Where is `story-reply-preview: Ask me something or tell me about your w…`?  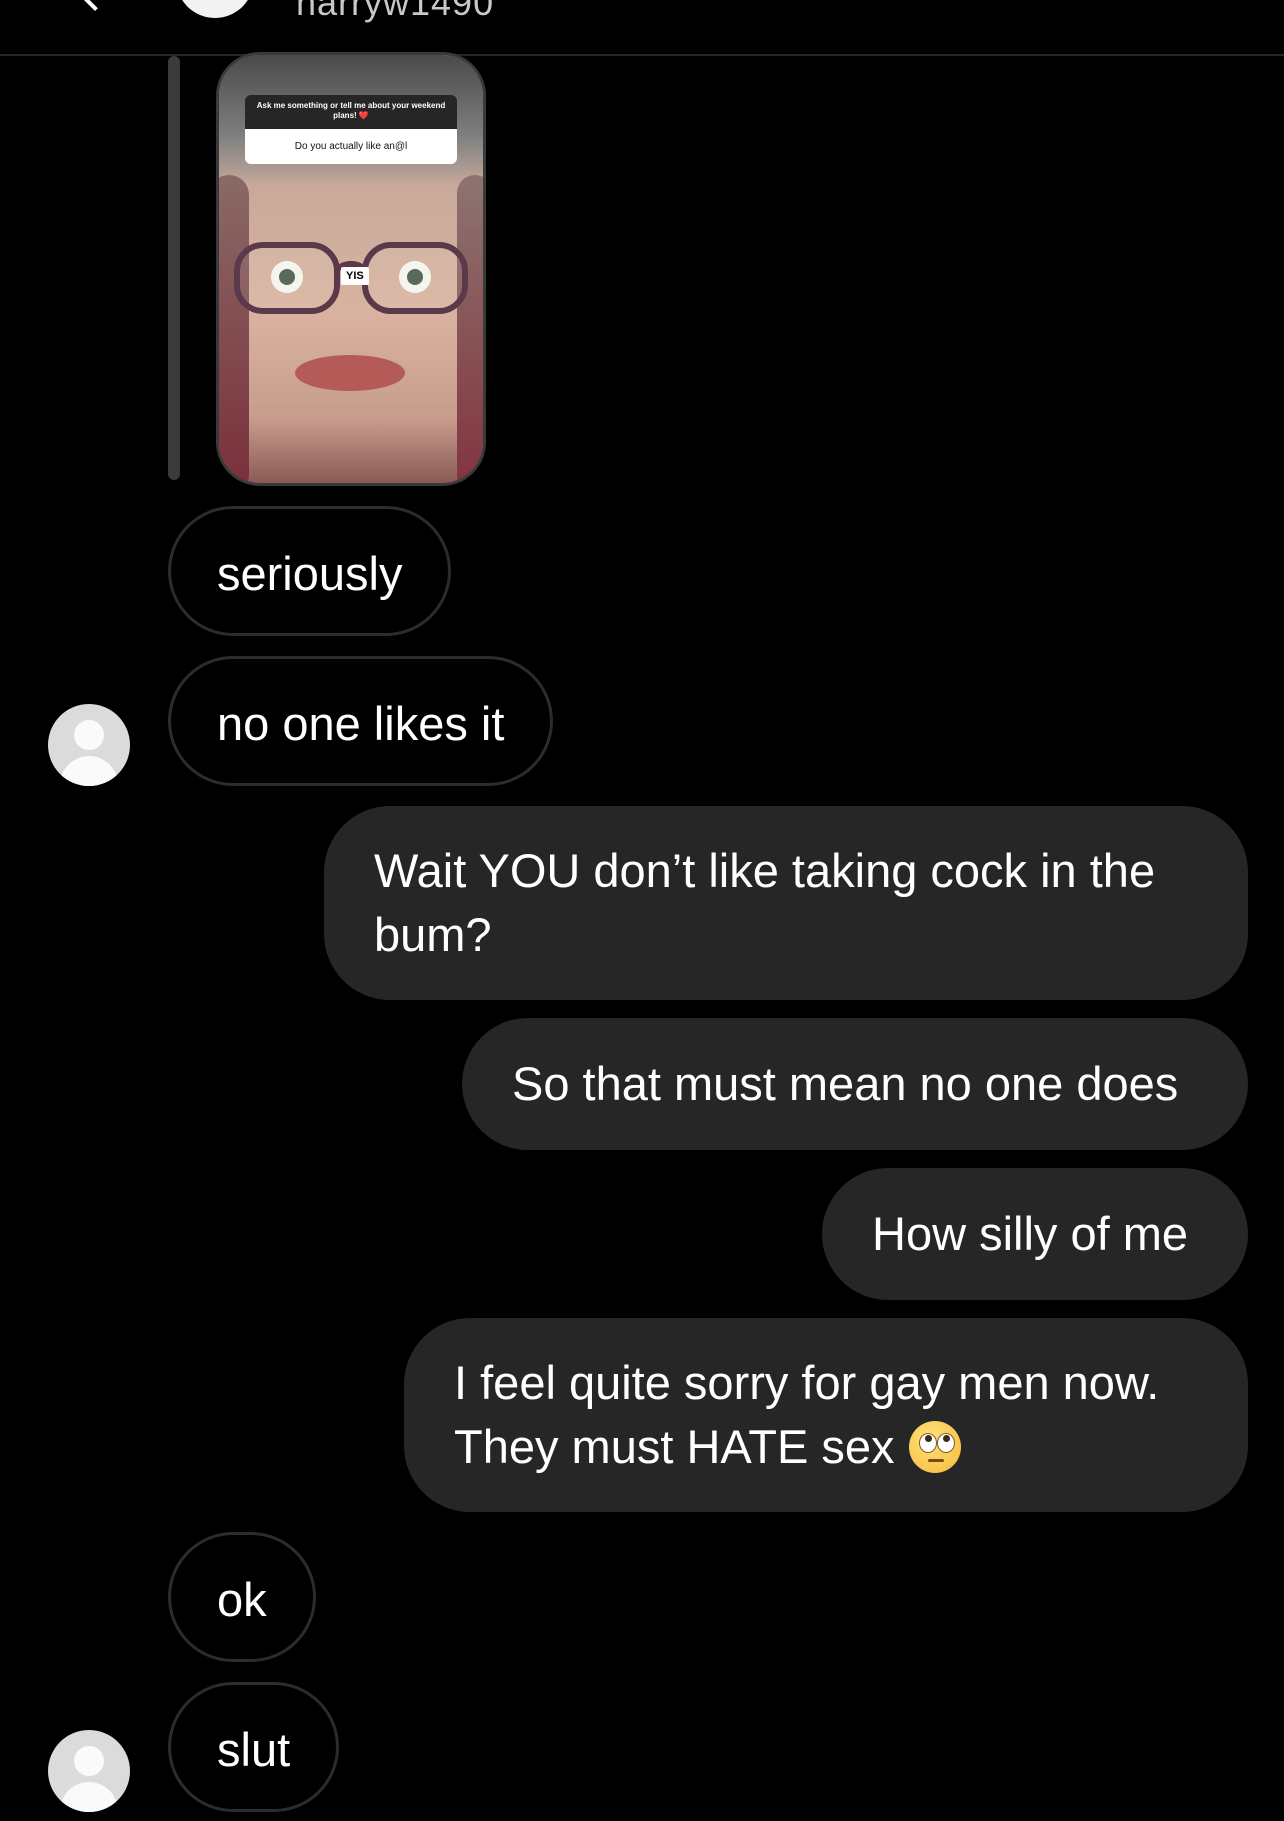 story-reply-preview: Ask me something or tell me about your w… is located at coordinates (351, 269).